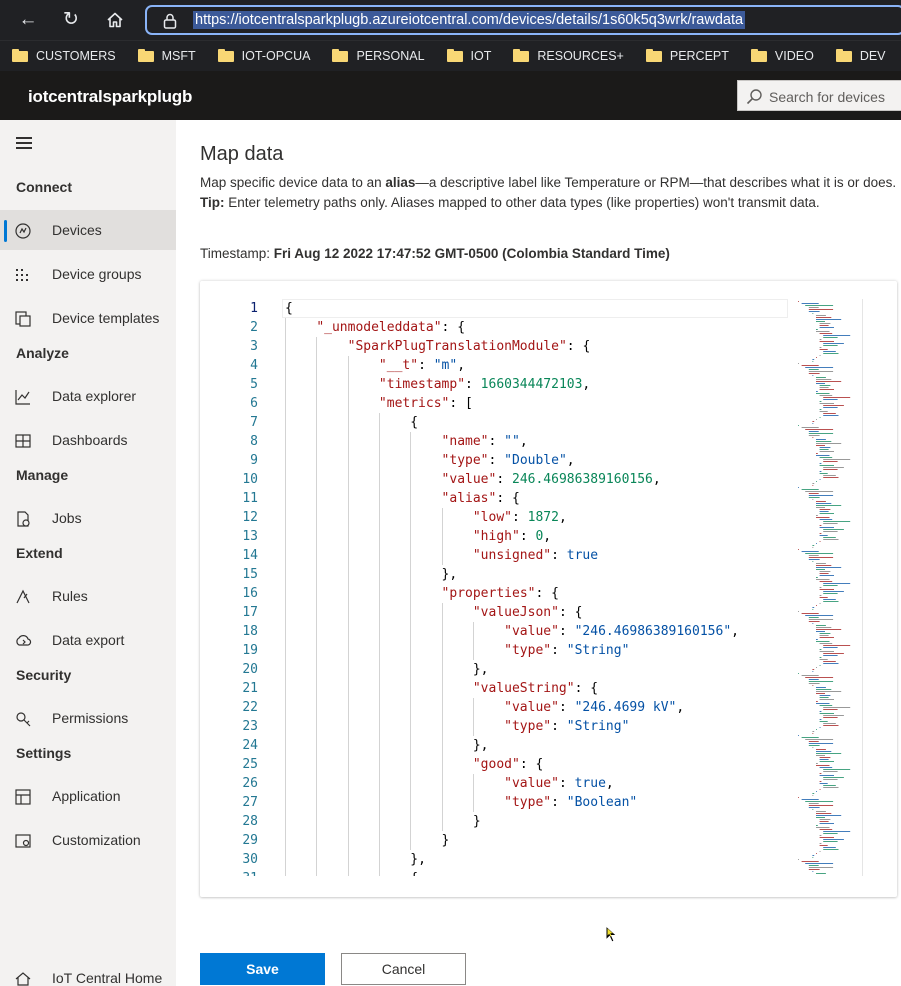 The image size is (901, 986). I want to click on back-arrow-icon: ←, so click(28, 20).